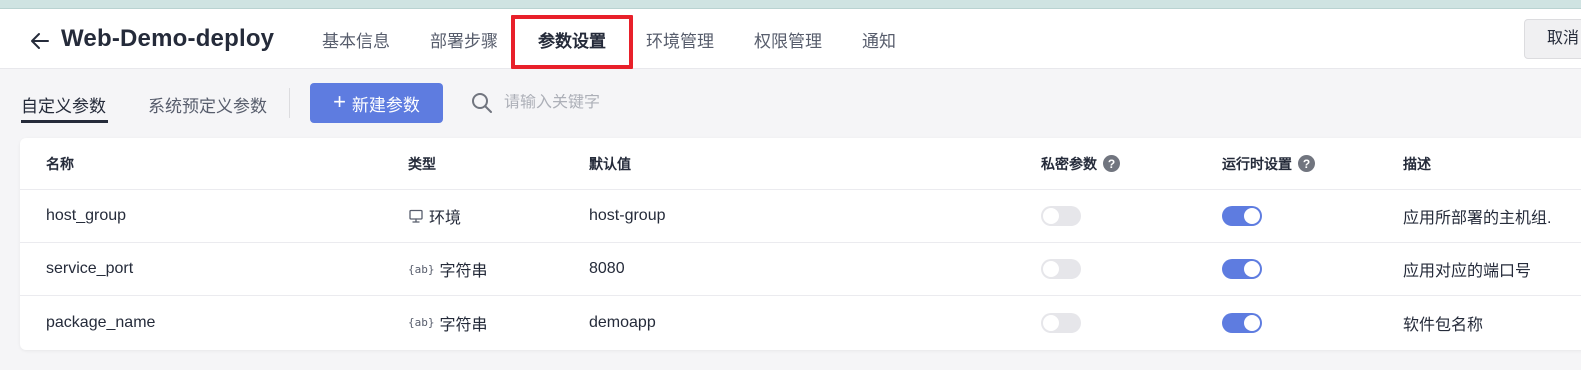 This screenshot has height=370, width=1581. What do you see at coordinates (90, 268) in the screenshot?
I see `param-name: service_port` at bounding box center [90, 268].